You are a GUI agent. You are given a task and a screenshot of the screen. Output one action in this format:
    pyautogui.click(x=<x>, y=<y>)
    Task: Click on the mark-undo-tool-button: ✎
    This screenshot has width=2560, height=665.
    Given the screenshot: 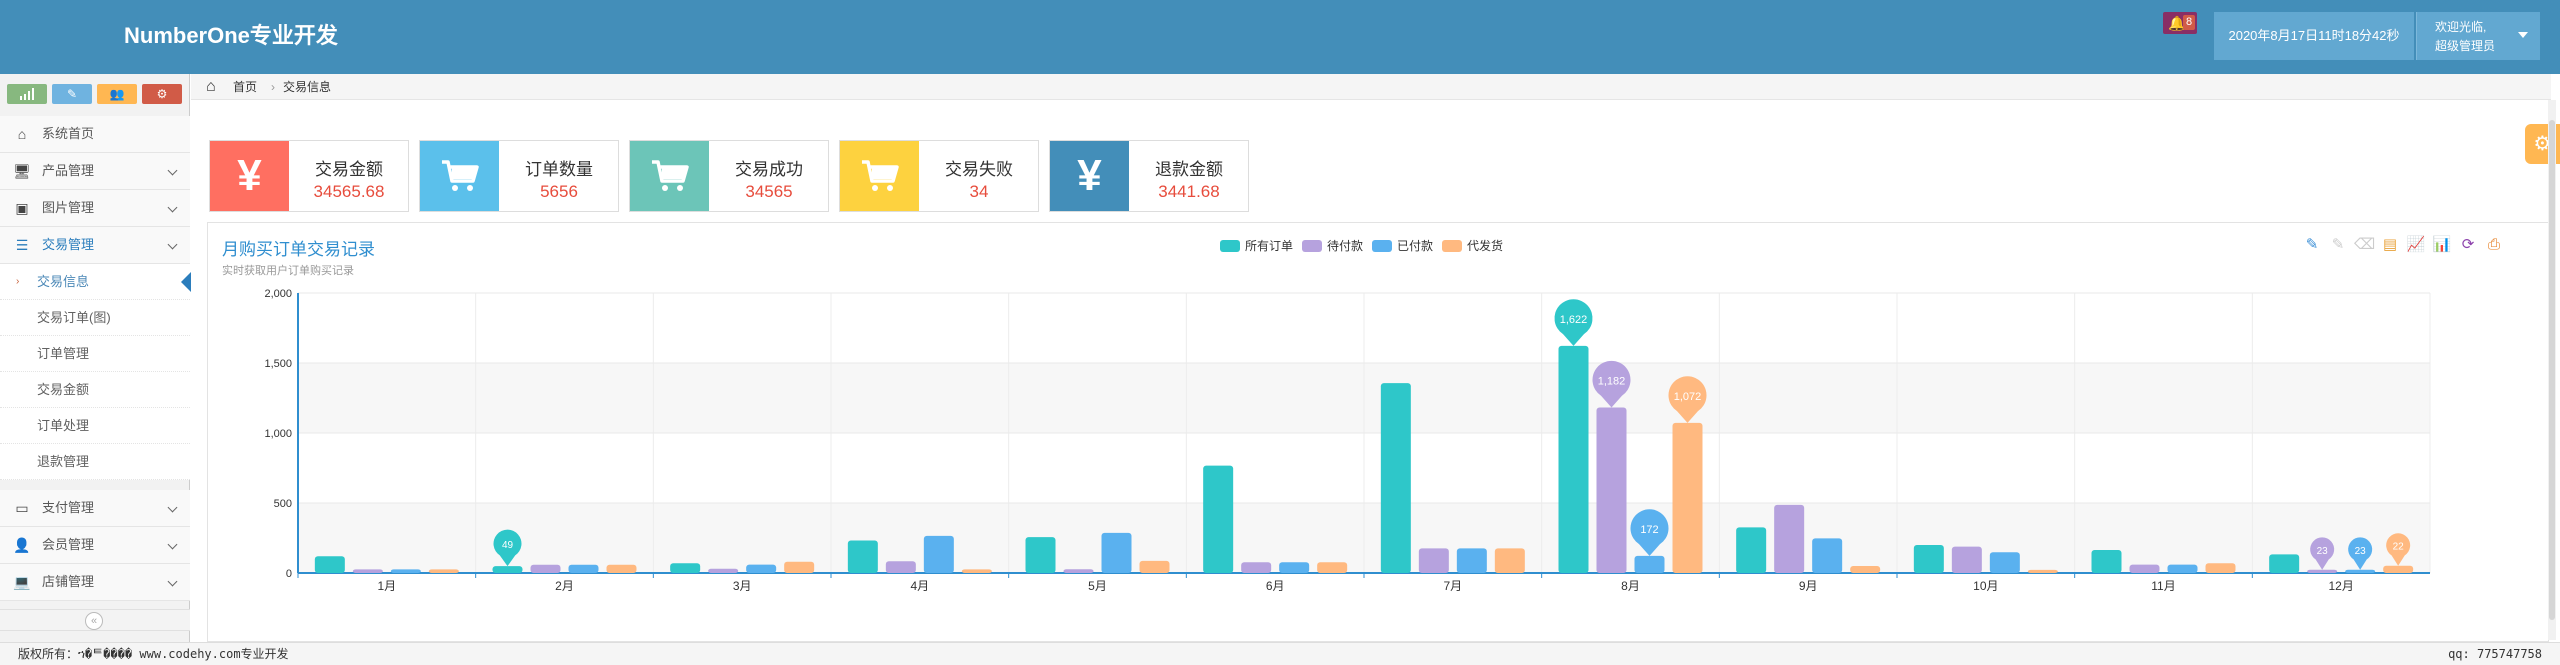 What is the action you would take?
    pyautogui.click(x=2338, y=245)
    